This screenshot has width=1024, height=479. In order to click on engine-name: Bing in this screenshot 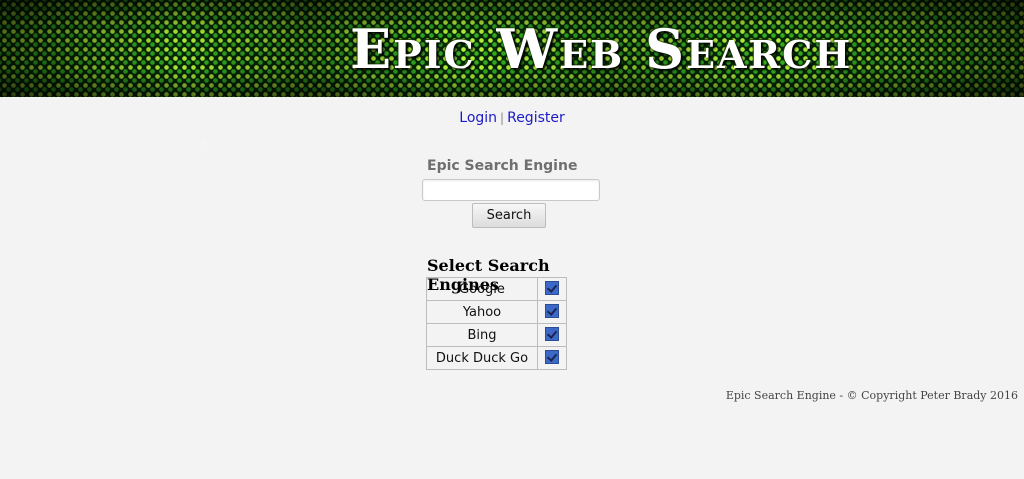, I will do `click(482, 335)`.